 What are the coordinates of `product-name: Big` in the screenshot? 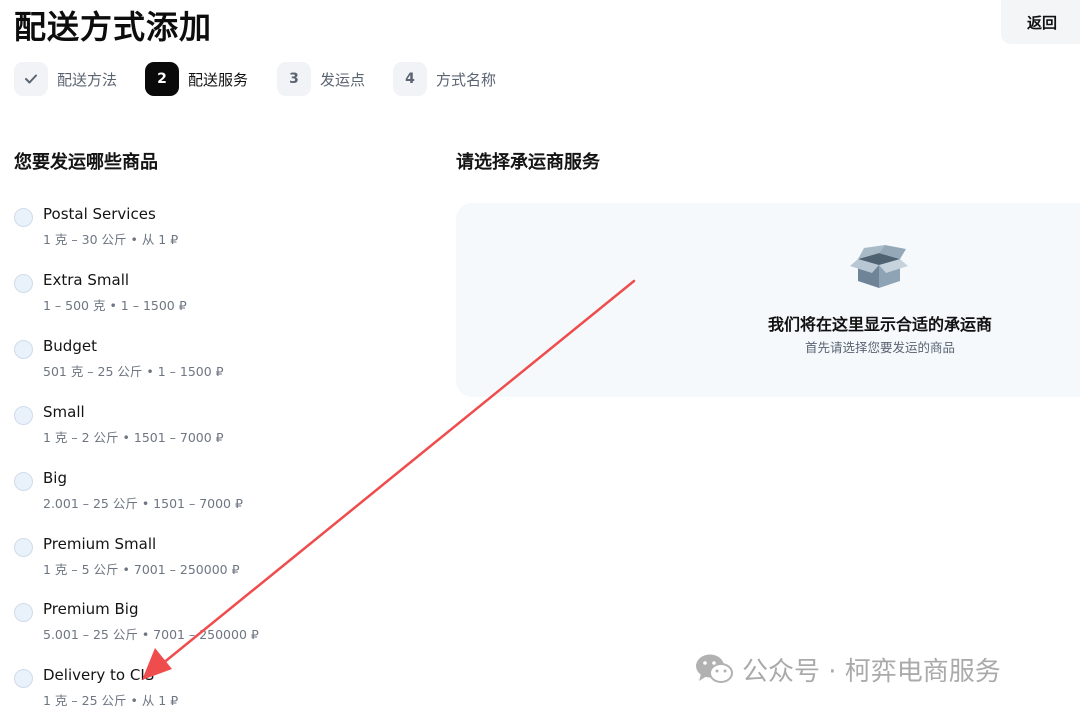 It's located at (55, 478).